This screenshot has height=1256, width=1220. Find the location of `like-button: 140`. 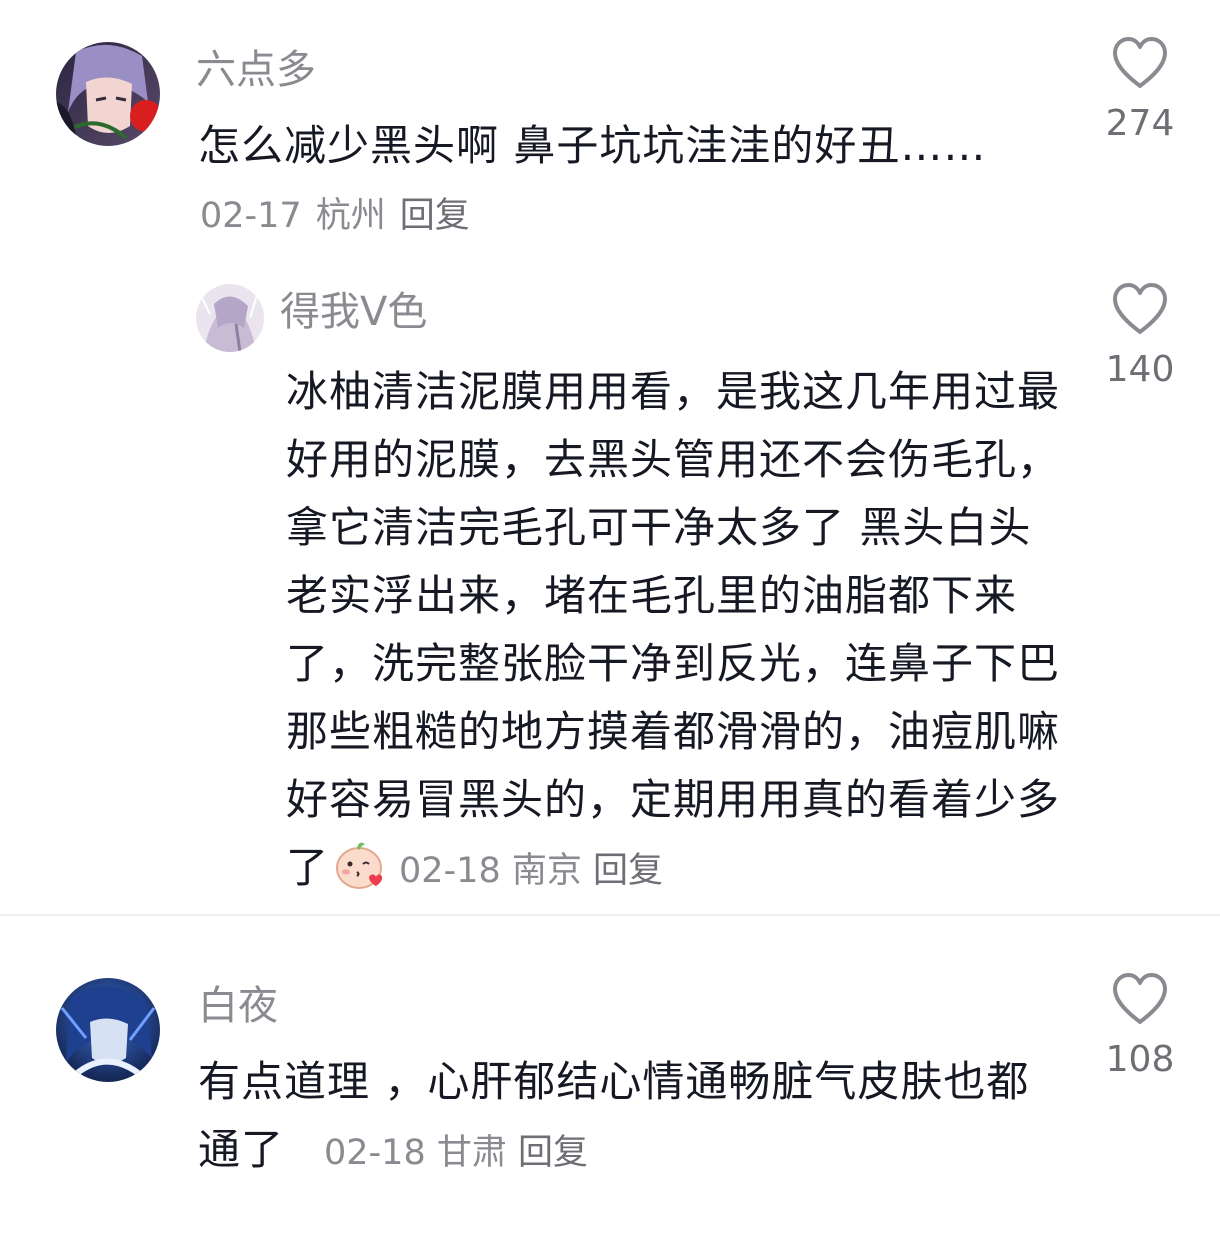

like-button: 140 is located at coordinates (1140, 337).